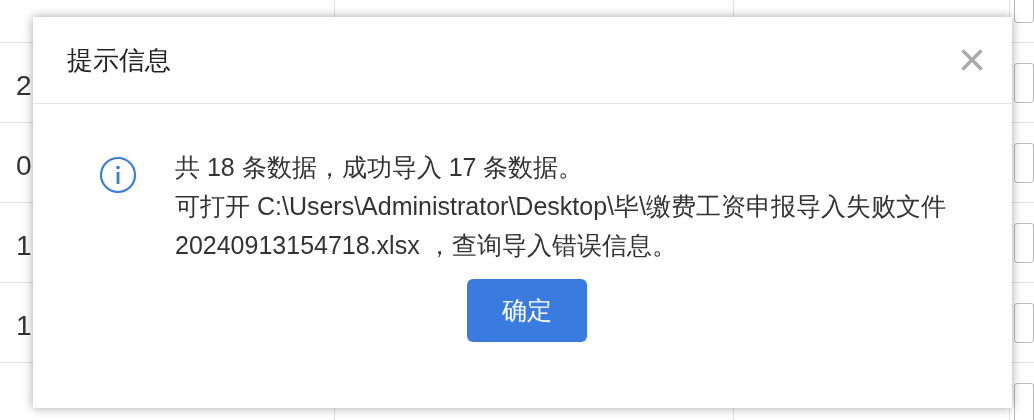  Describe the element at coordinates (119, 60) in the screenshot. I see `dialog-title: 提示信息` at that location.